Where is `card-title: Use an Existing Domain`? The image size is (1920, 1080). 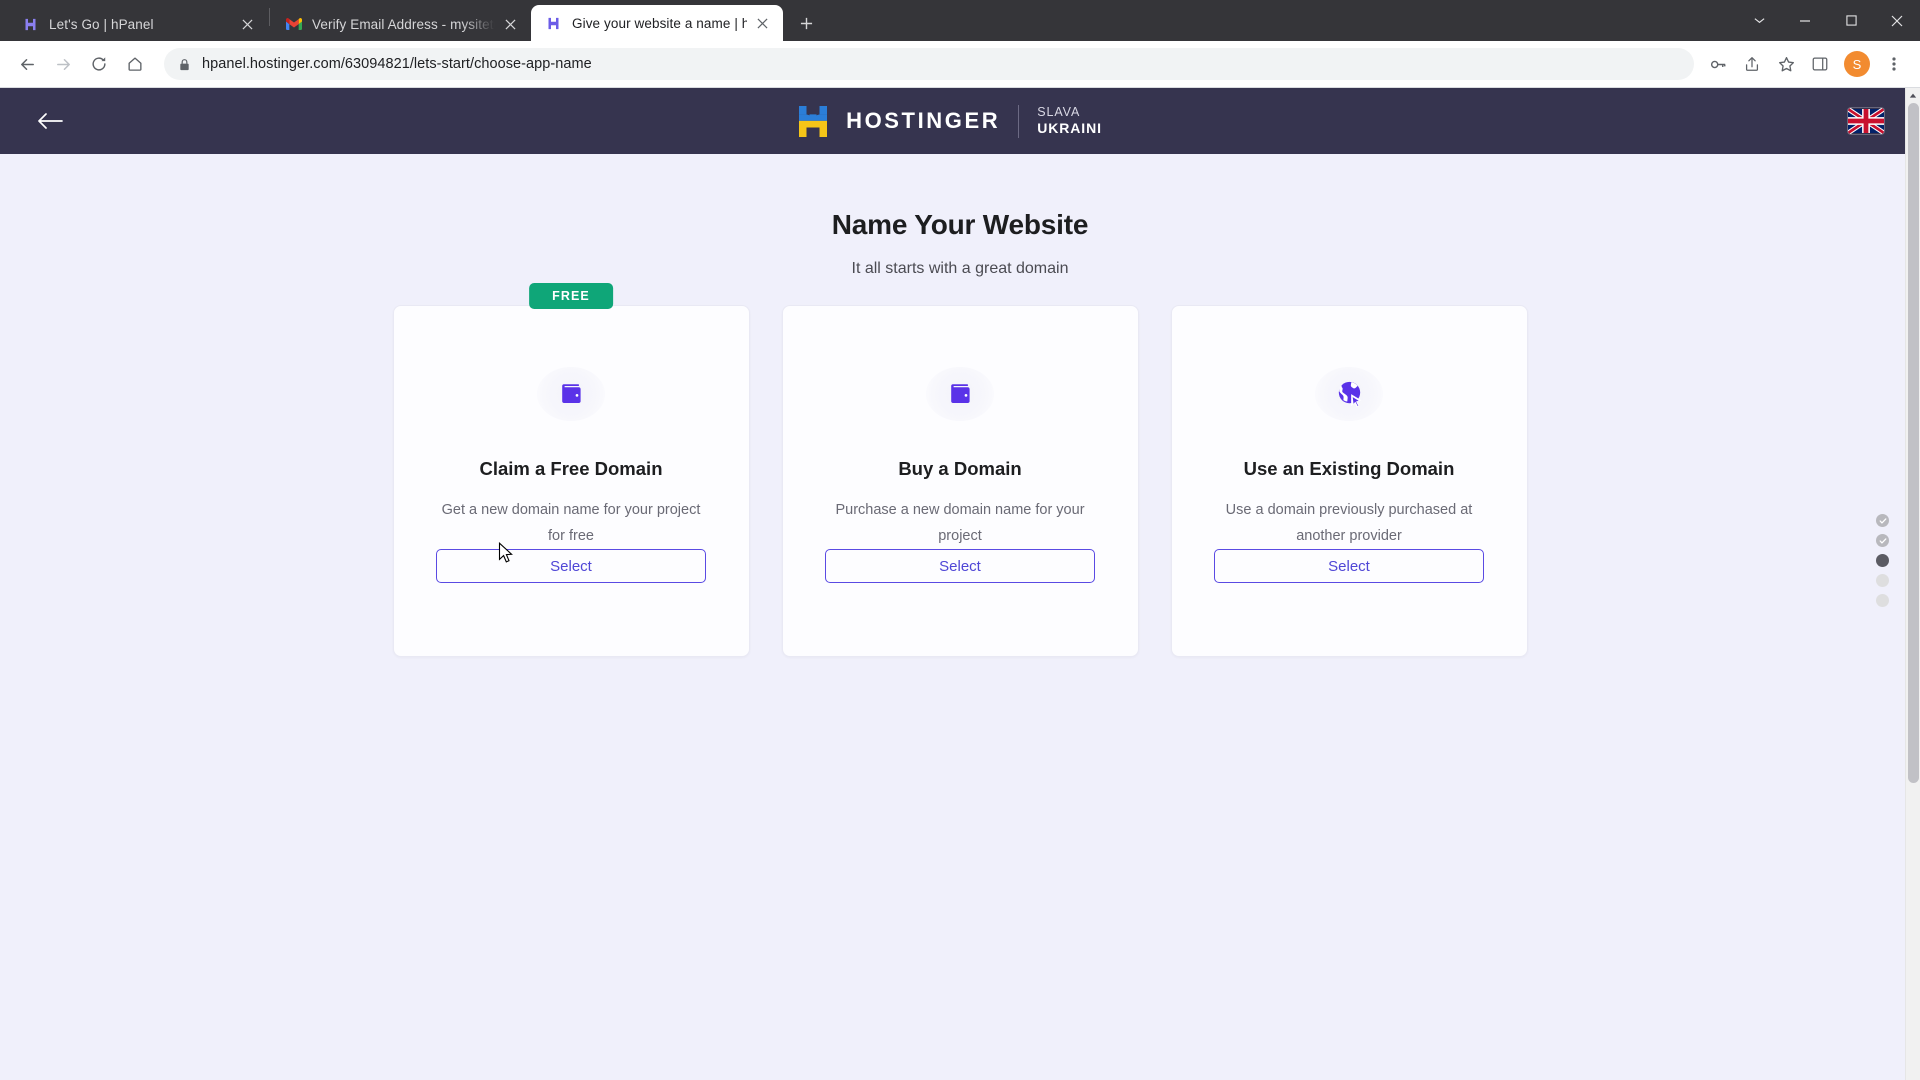
card-title: Use an Existing Domain is located at coordinates (1349, 468).